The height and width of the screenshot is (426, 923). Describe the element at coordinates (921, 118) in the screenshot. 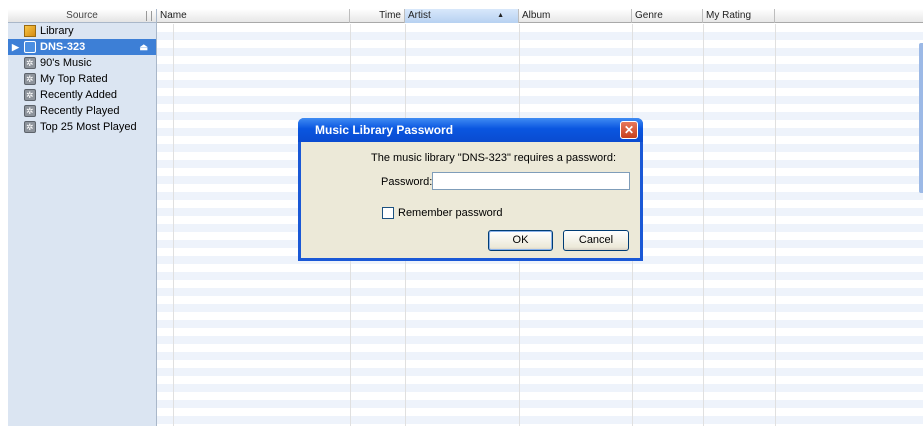

I see `vertical-scrollbar` at that location.